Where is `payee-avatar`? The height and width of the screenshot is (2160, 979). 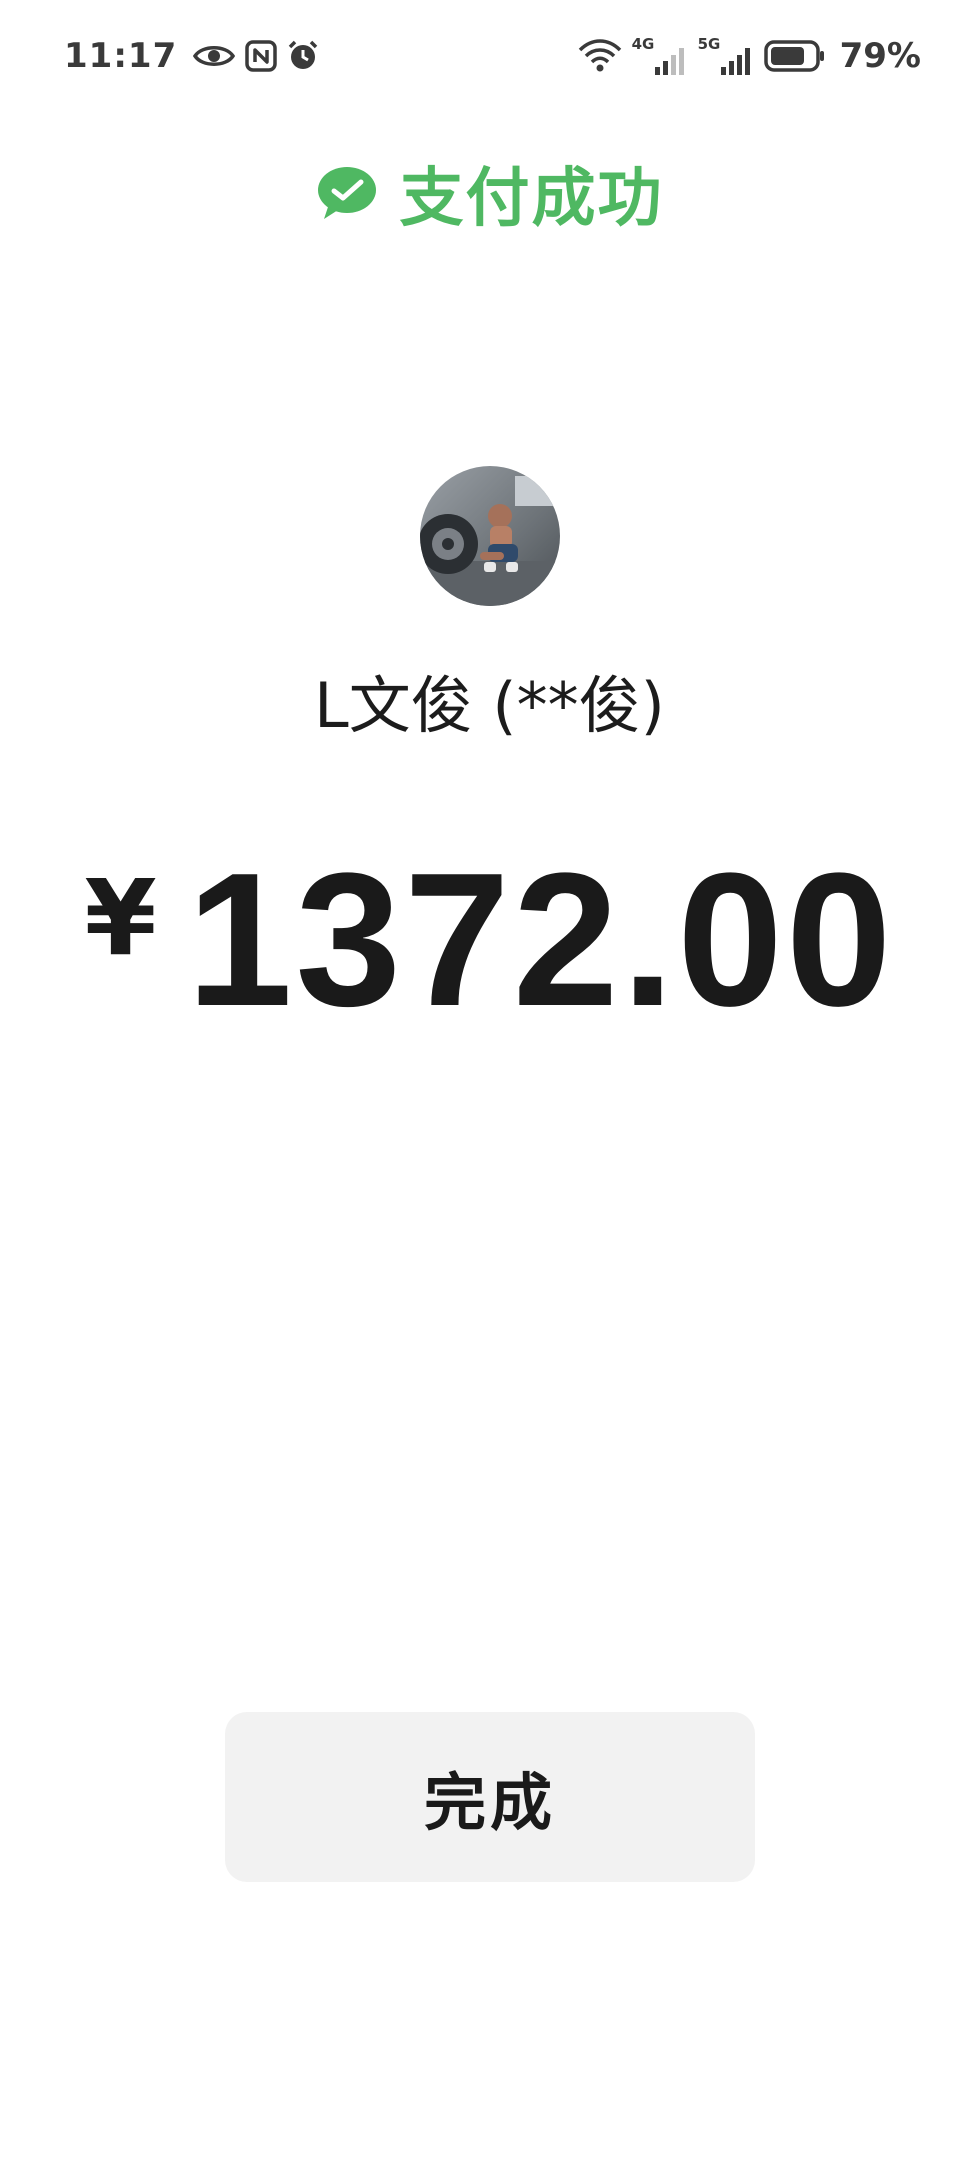 payee-avatar is located at coordinates (490, 536).